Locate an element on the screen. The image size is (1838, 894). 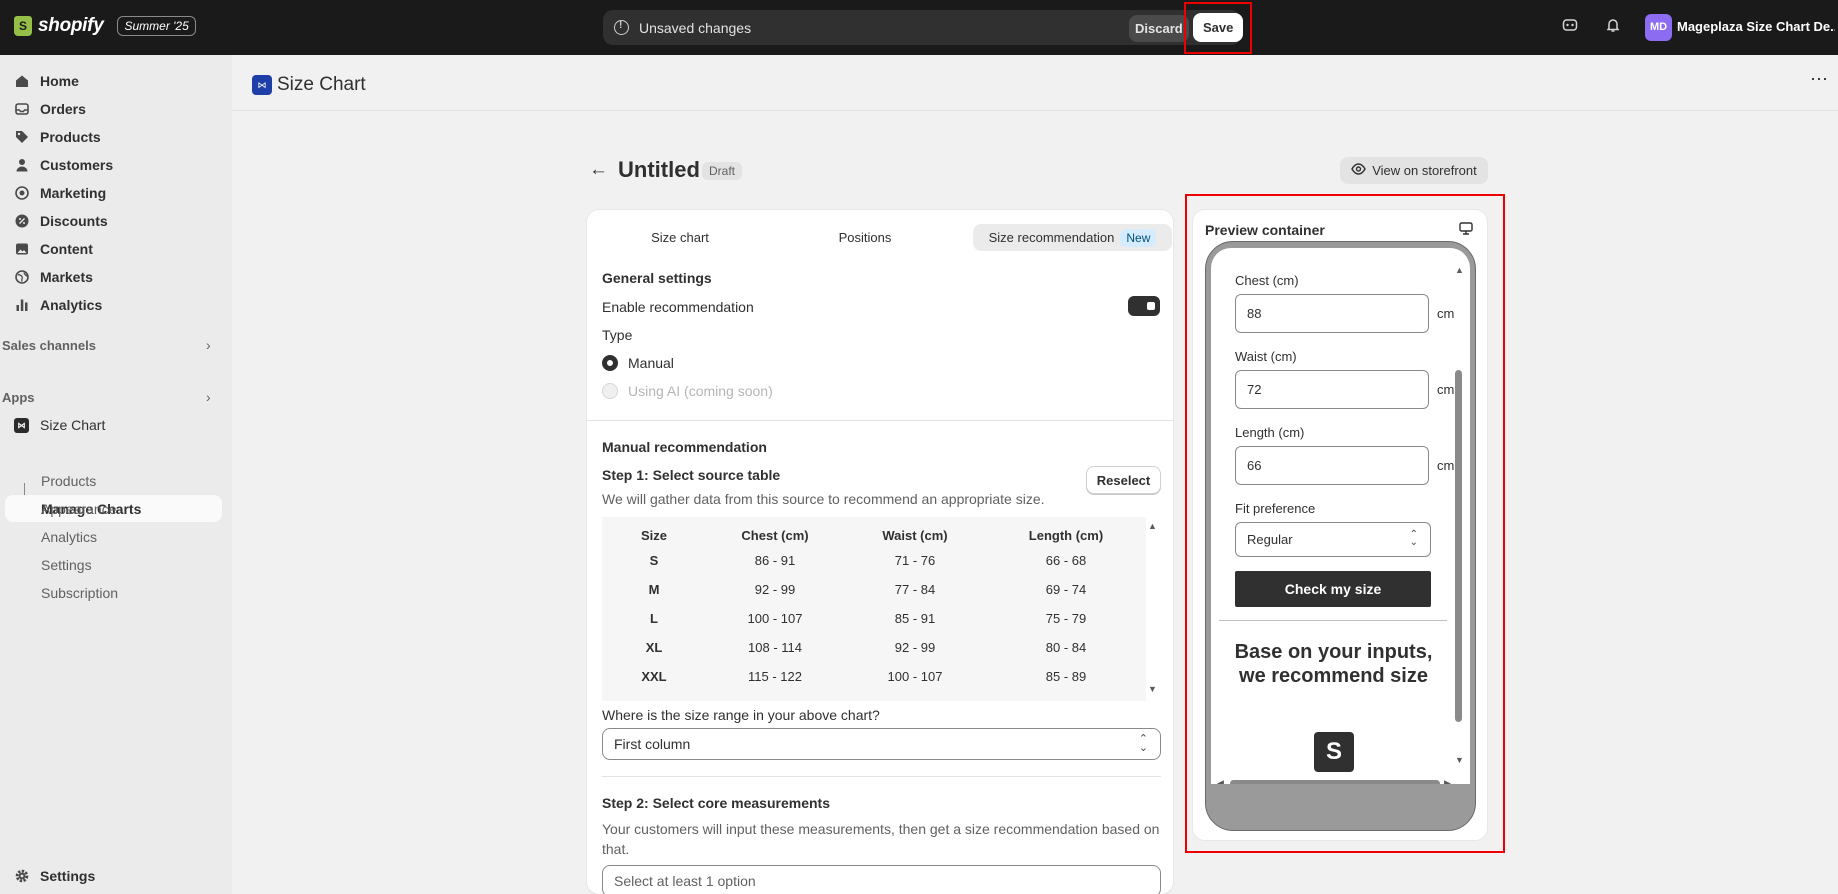
sidebar-item-customers: Customers is located at coordinates (63, 165).